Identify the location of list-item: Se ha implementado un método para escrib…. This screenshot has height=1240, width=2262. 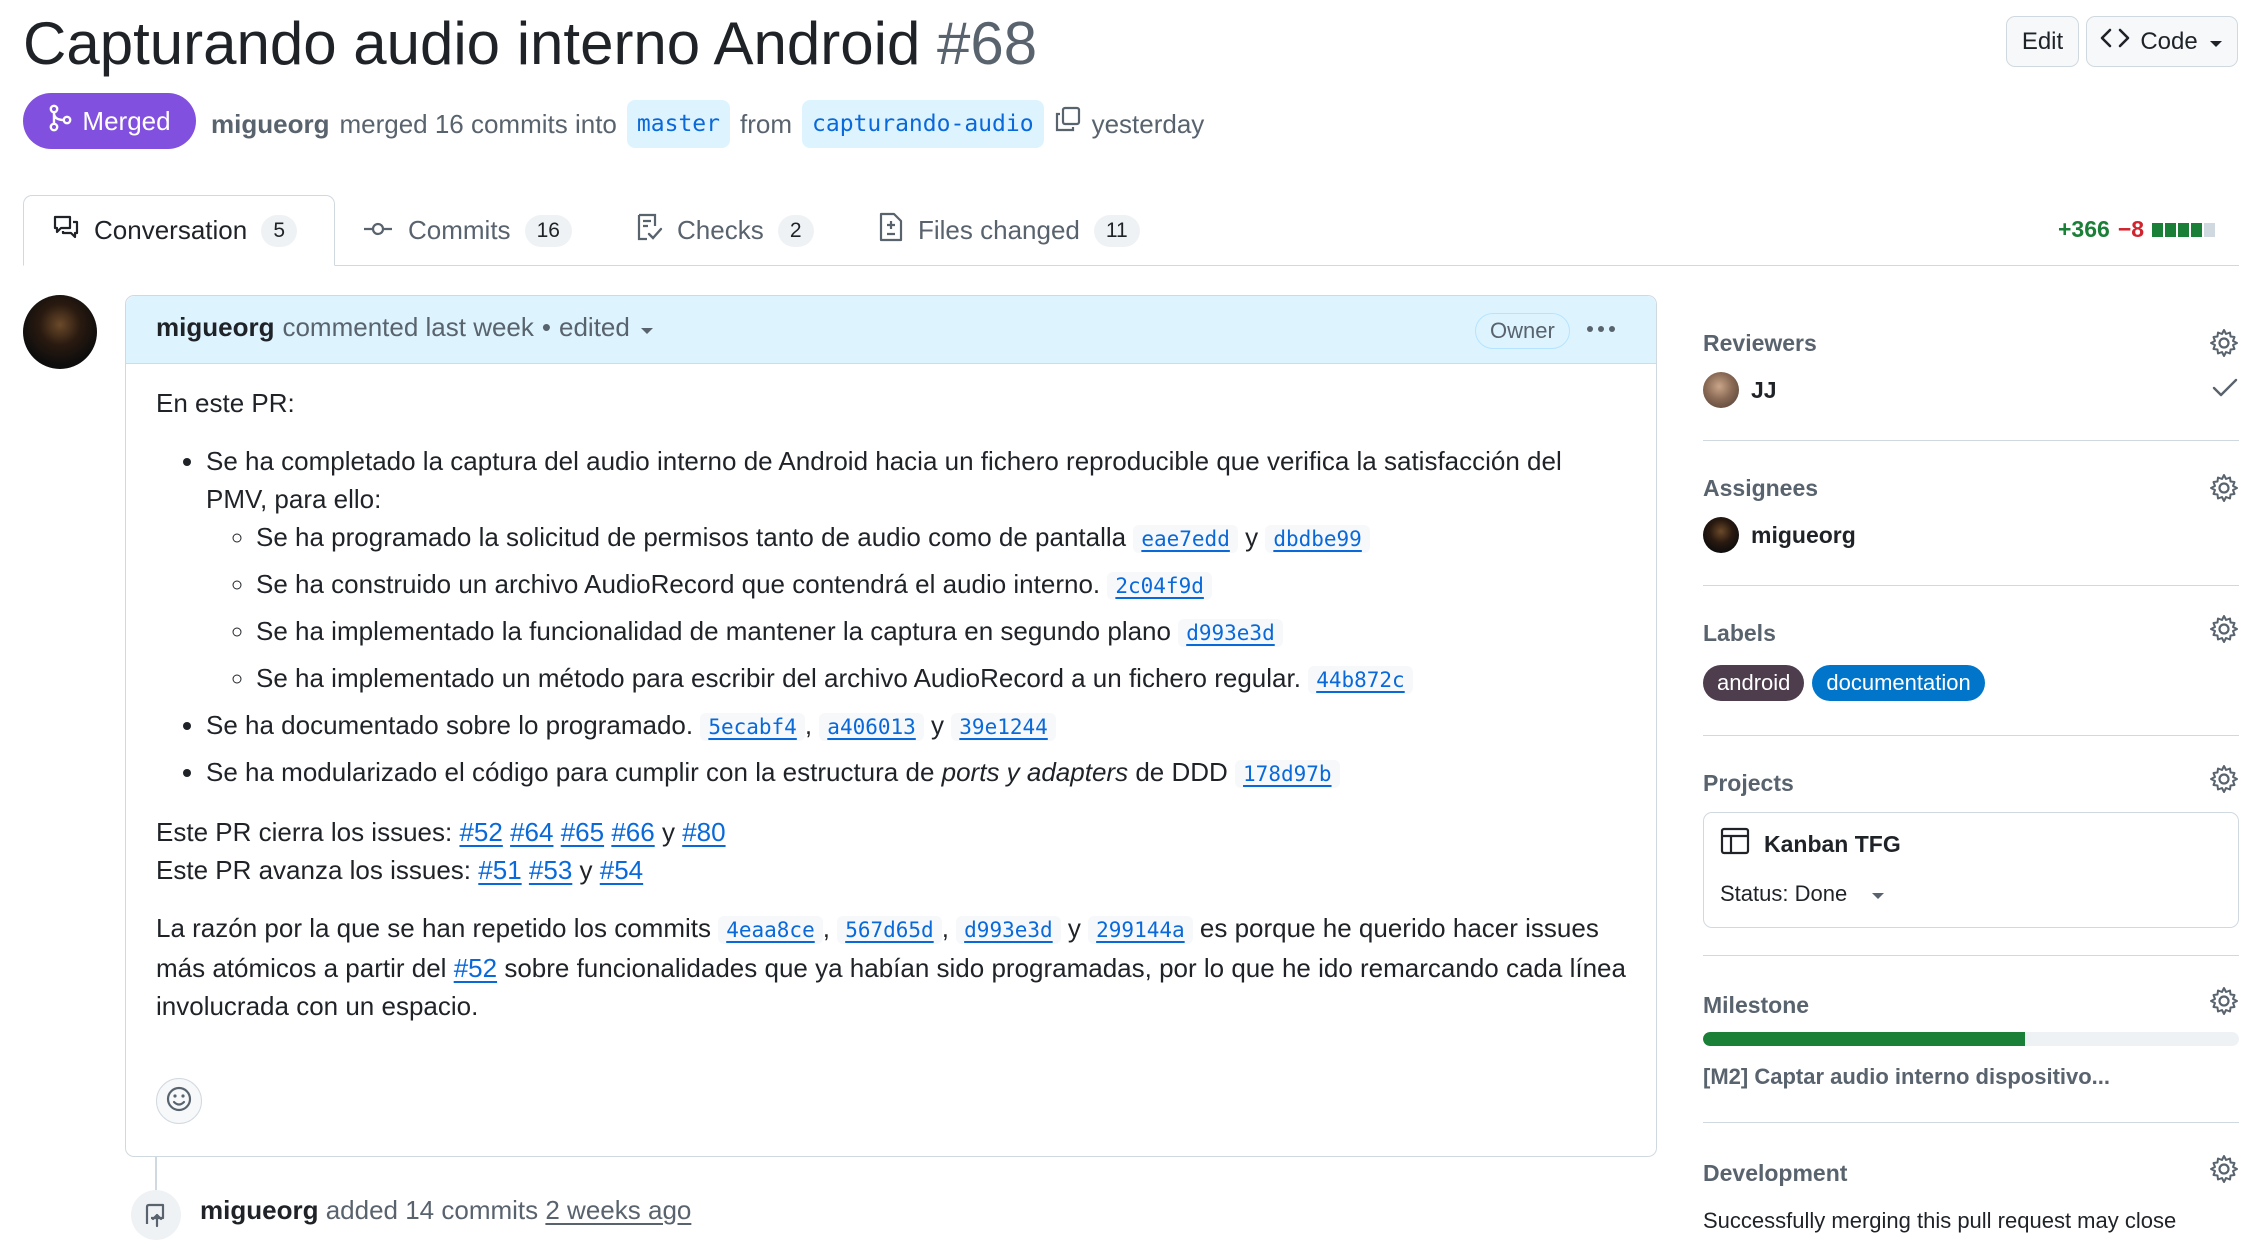
(941, 679).